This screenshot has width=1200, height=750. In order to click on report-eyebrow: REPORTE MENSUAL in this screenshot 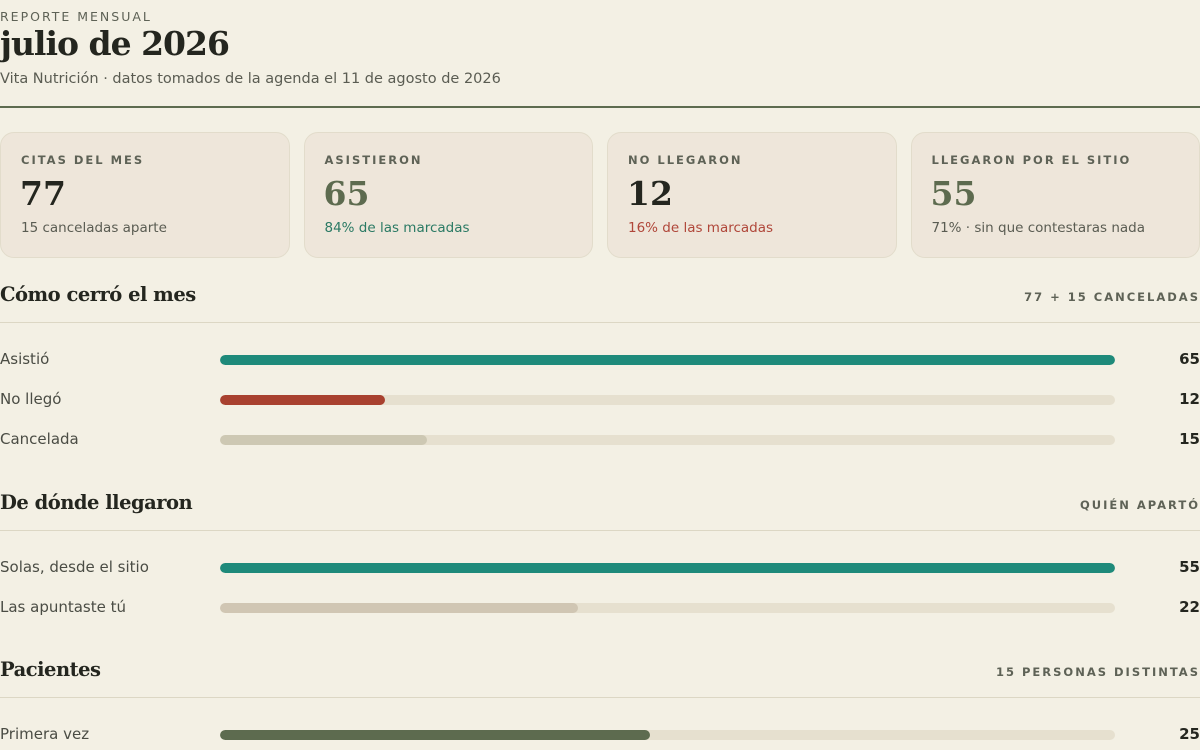, I will do `click(76, 16)`.